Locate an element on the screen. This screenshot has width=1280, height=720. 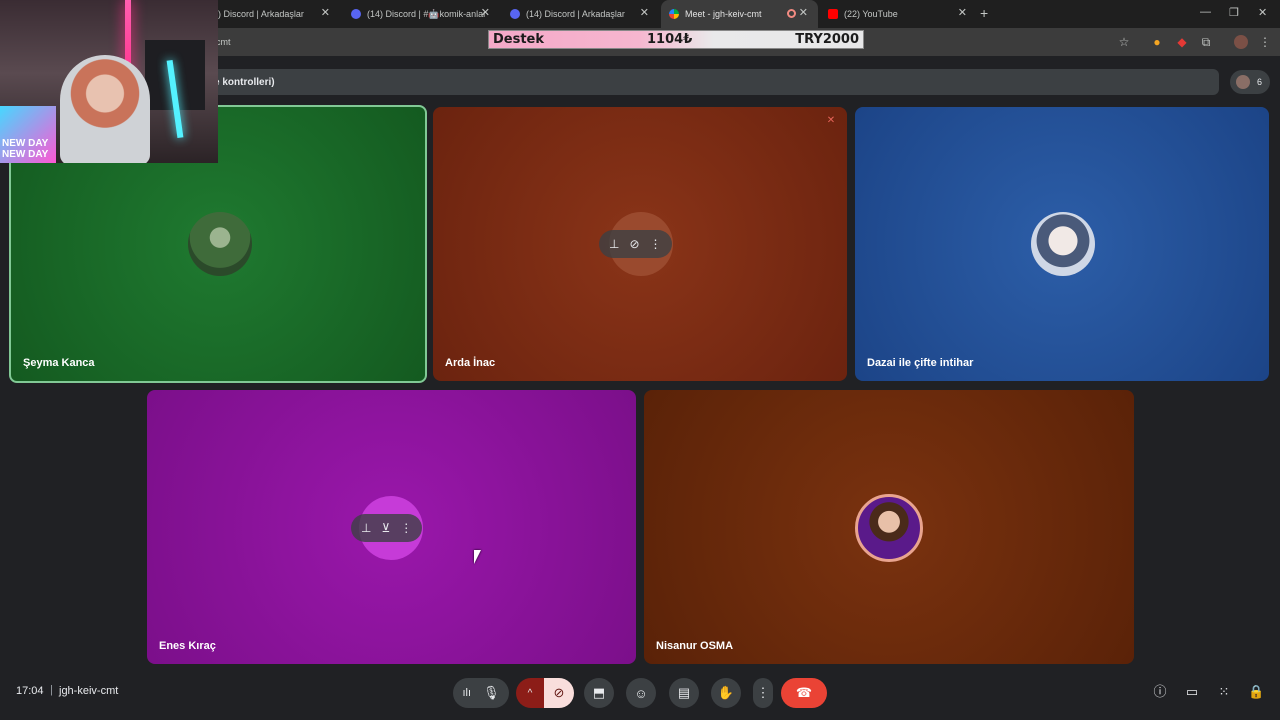
host-controls-icon: 🔒 is located at coordinates (1256, 692).